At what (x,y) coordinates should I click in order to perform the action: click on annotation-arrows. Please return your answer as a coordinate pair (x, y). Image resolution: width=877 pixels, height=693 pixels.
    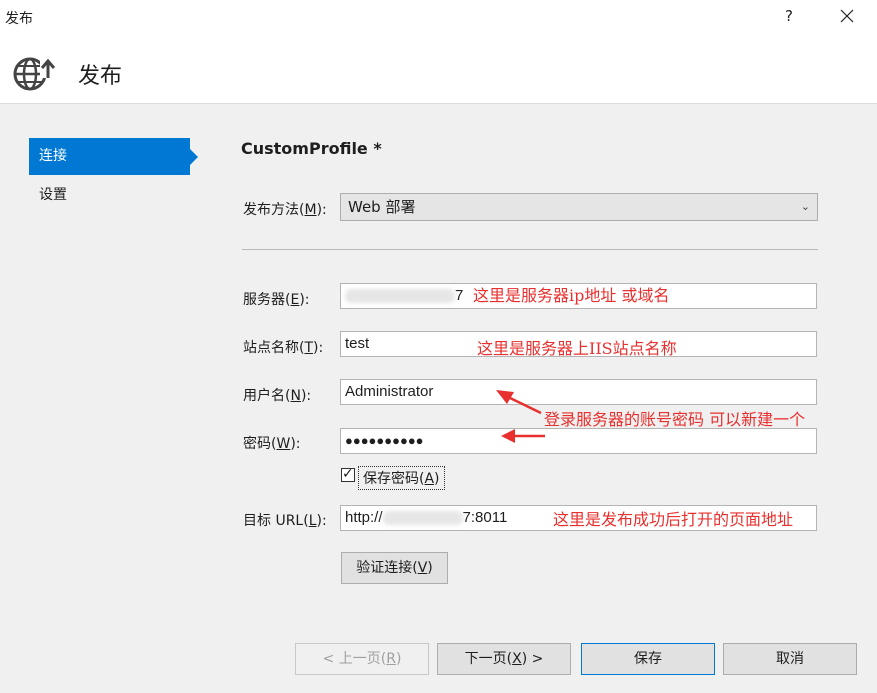
    Looking at the image, I should click on (520, 416).